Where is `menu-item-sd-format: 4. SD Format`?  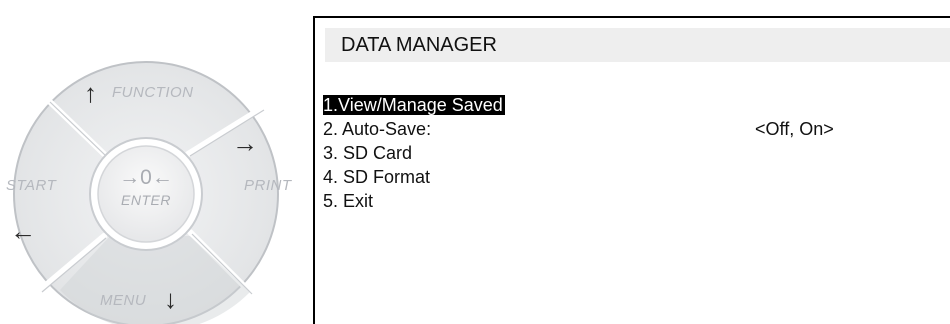
menu-item-sd-format: 4. SD Format is located at coordinates (414, 177).